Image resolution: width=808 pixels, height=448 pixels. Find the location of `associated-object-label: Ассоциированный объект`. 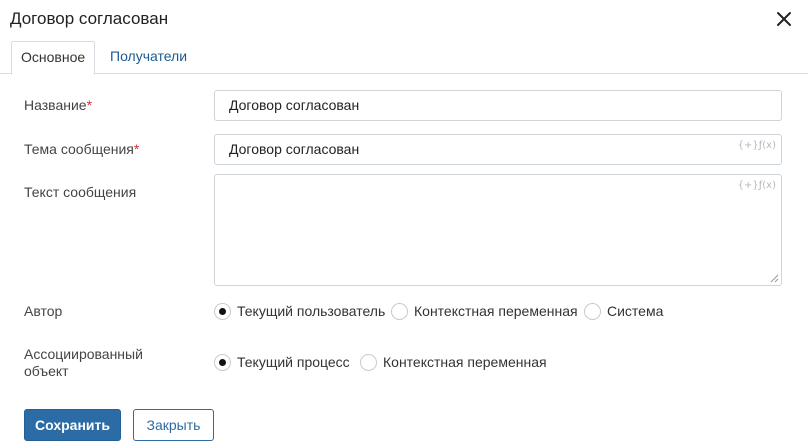

associated-object-label: Ассоциированный объект is located at coordinates (83, 362).